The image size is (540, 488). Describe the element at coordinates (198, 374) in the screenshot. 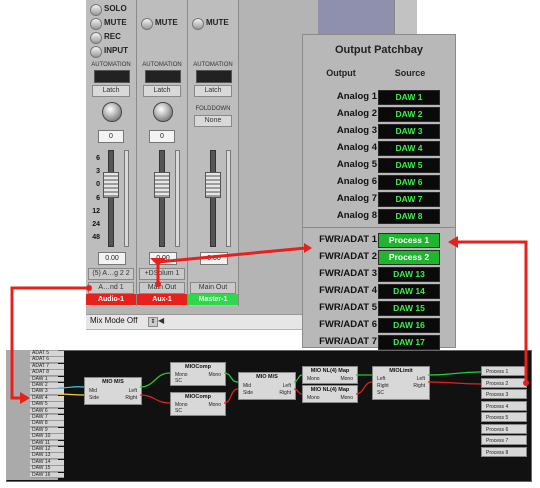

I see `node-miocomp-1: MIOComp Mono SC Mono` at that location.